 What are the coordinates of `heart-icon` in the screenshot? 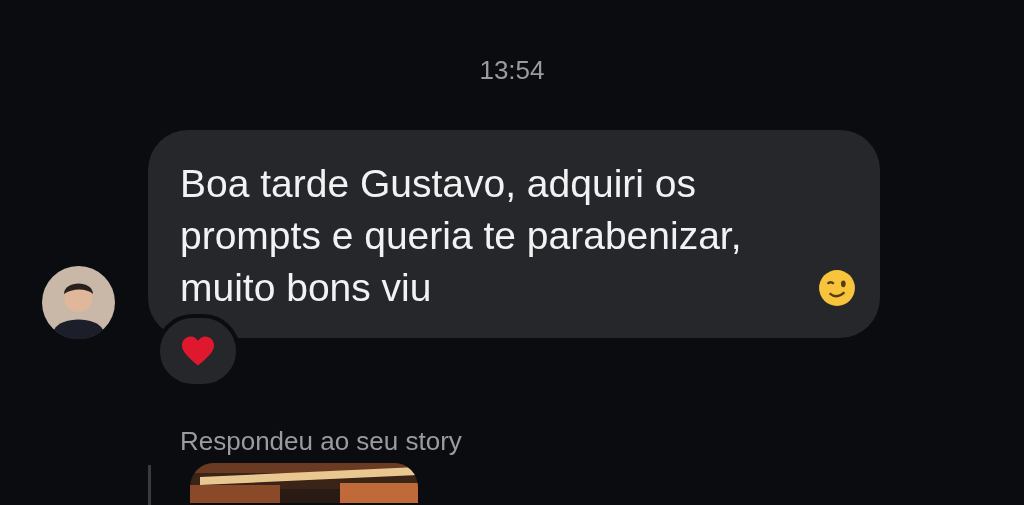 It's located at (198, 351).